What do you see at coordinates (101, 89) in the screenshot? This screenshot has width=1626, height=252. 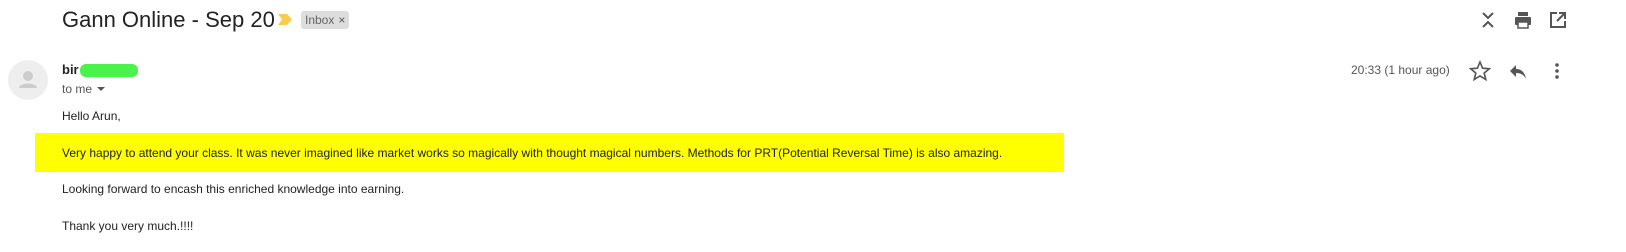 I see `chevron-down-icon` at bounding box center [101, 89].